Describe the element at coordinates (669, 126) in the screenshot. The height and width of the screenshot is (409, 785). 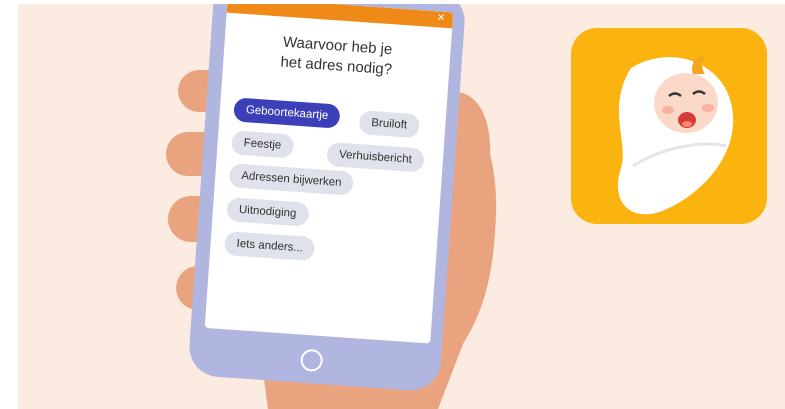
I see `baby-app-icon` at that location.